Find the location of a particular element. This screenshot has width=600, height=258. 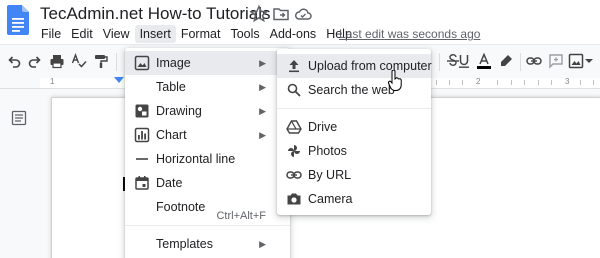

redo-icon is located at coordinates (35, 61).